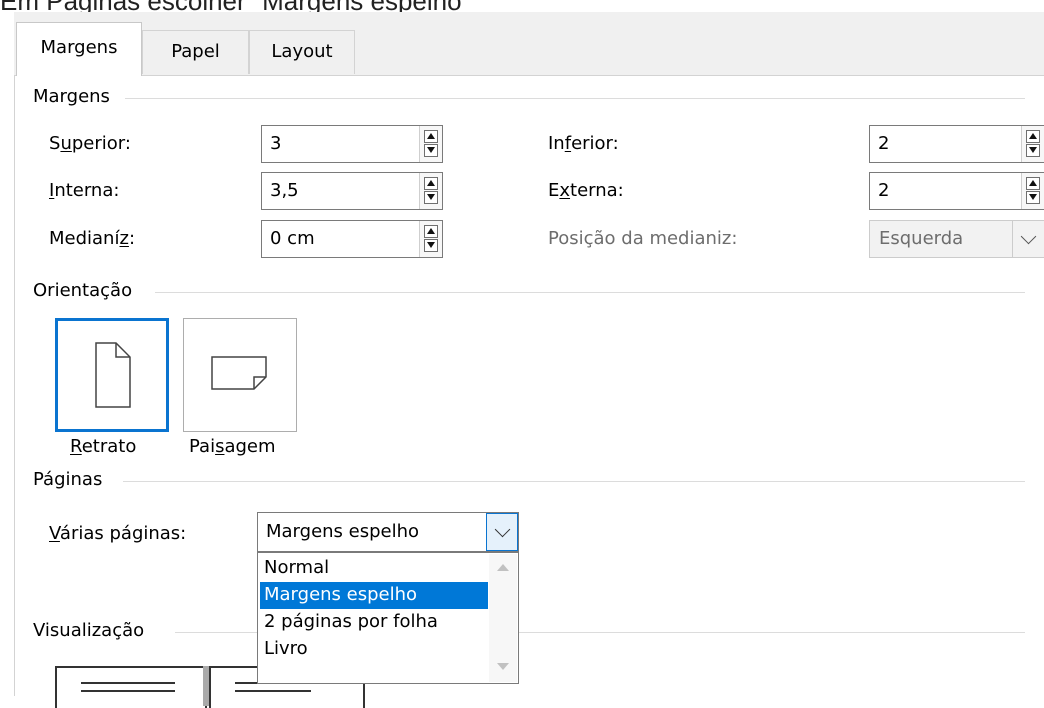 The width and height of the screenshot is (1044, 708). I want to click on interna-spin-buttons, so click(430, 191).